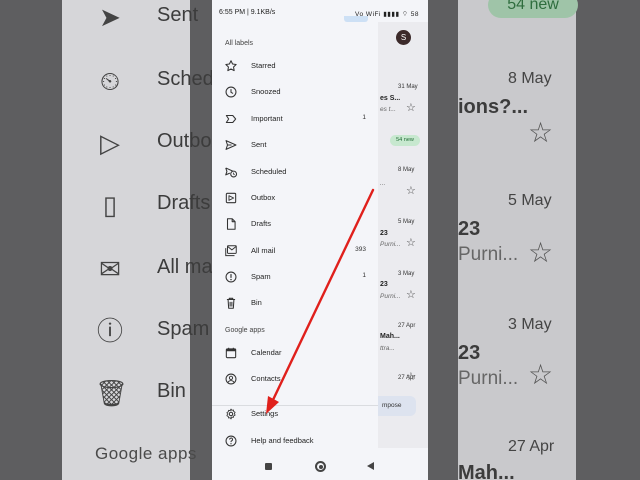 This screenshot has width=640, height=480. Describe the element at coordinates (231, 172) in the screenshot. I see `scheduled-send-icon` at that location.